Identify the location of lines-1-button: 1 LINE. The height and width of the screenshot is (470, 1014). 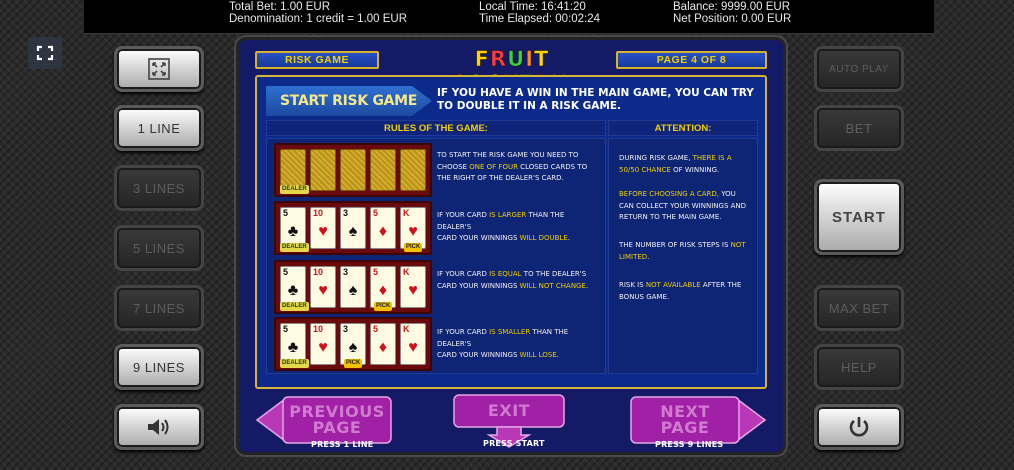
(159, 128).